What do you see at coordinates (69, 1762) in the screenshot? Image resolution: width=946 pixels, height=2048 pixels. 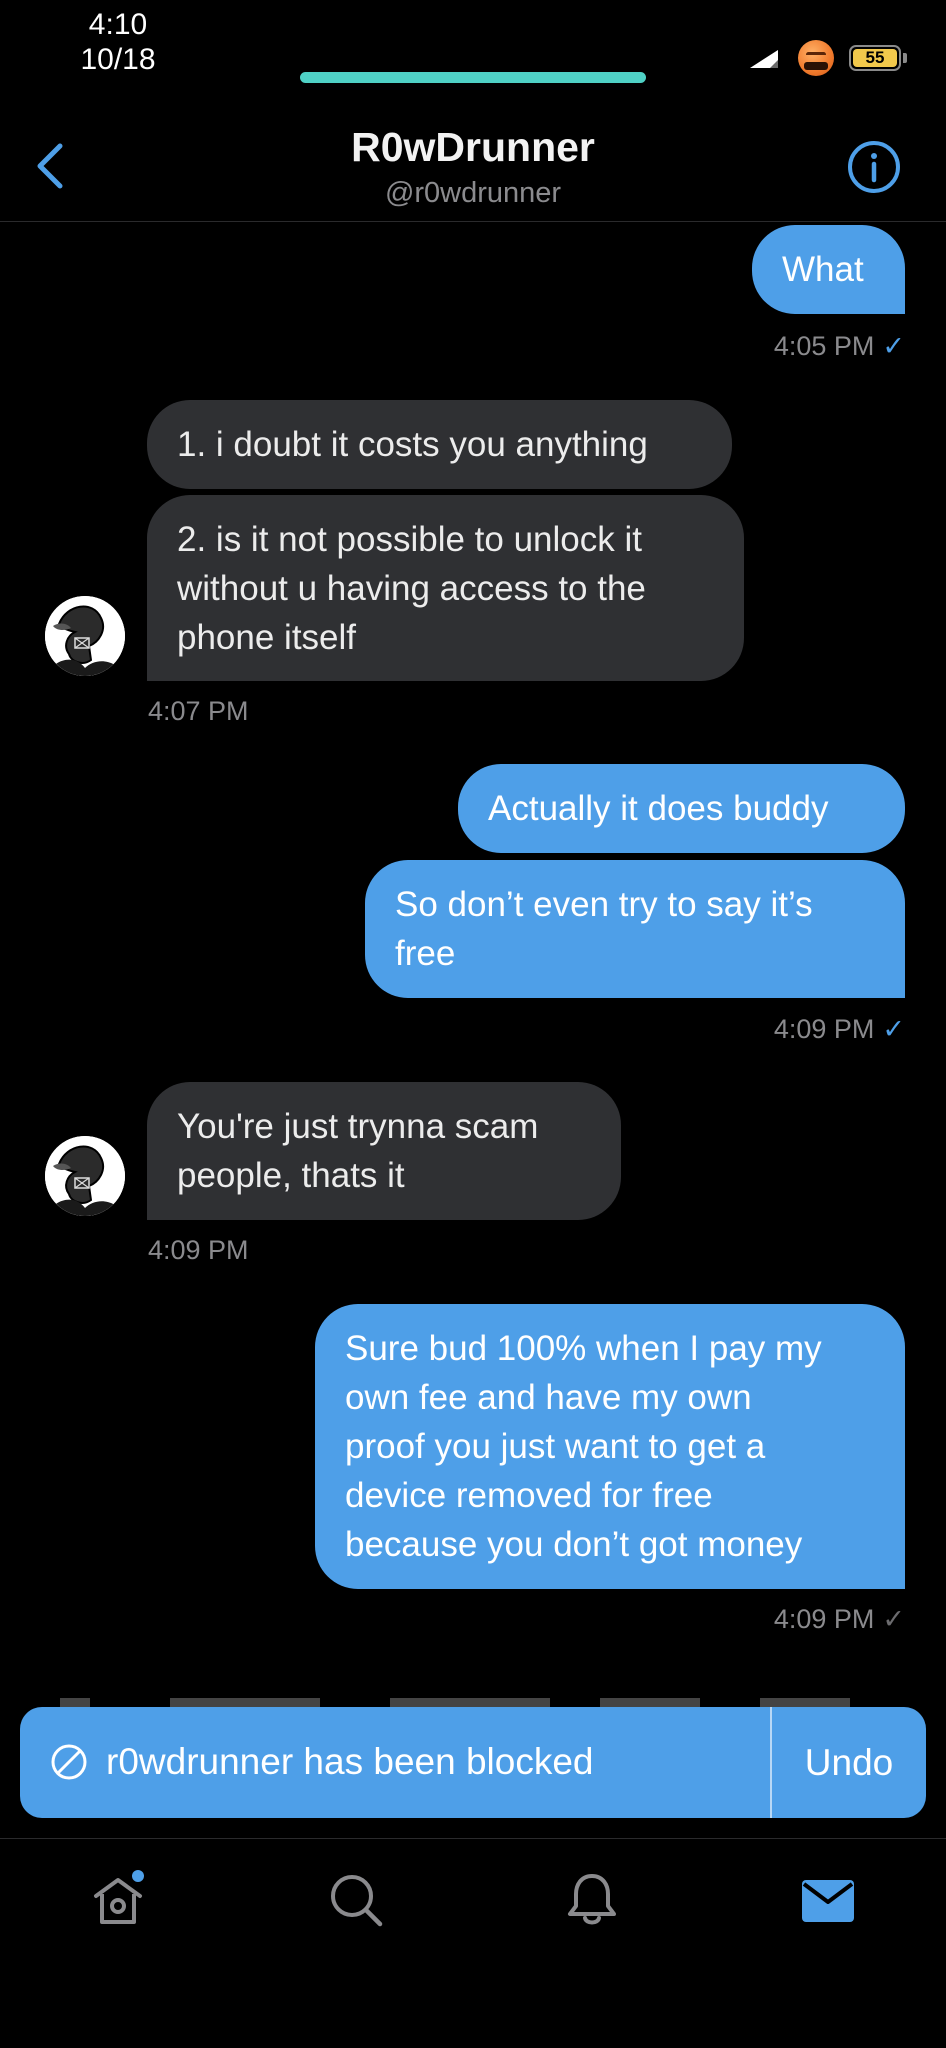 I see `block-icon` at bounding box center [69, 1762].